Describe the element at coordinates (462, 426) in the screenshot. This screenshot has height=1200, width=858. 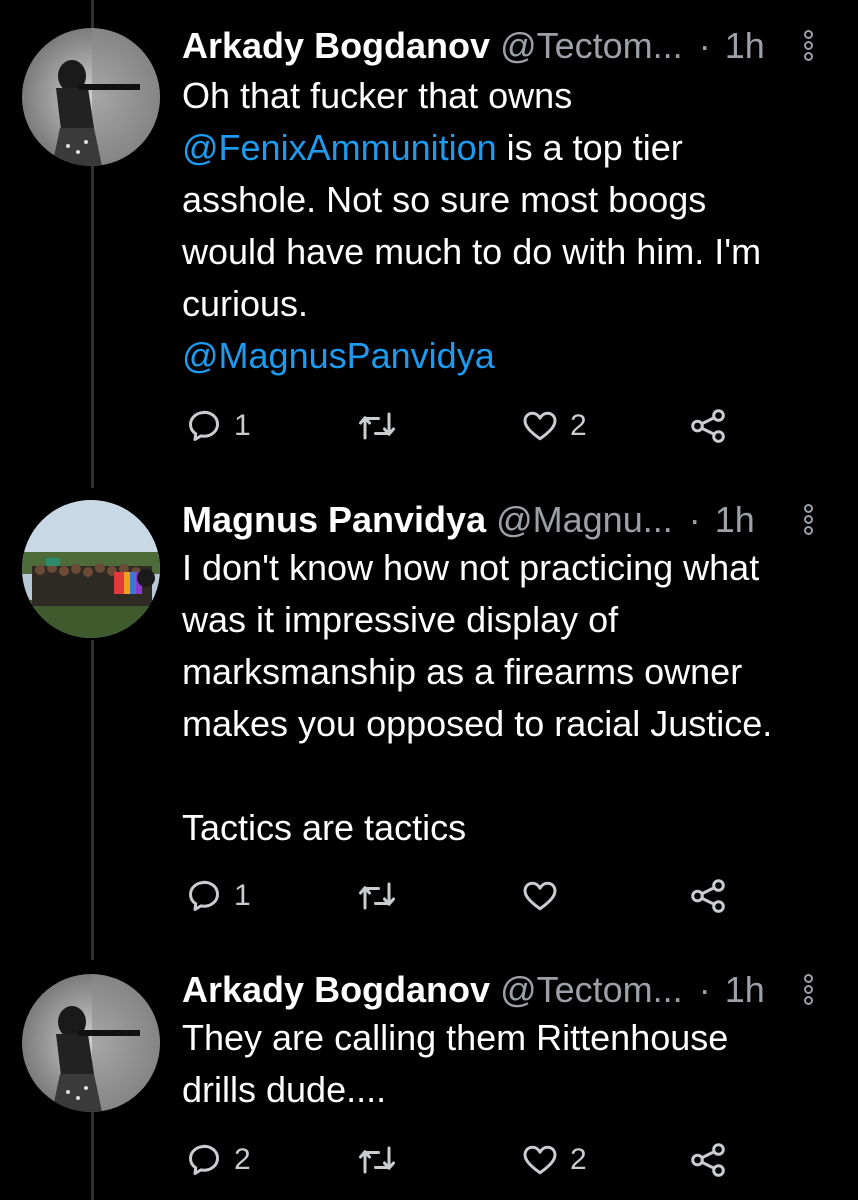
I see `tweet-actions: 1 2` at that location.